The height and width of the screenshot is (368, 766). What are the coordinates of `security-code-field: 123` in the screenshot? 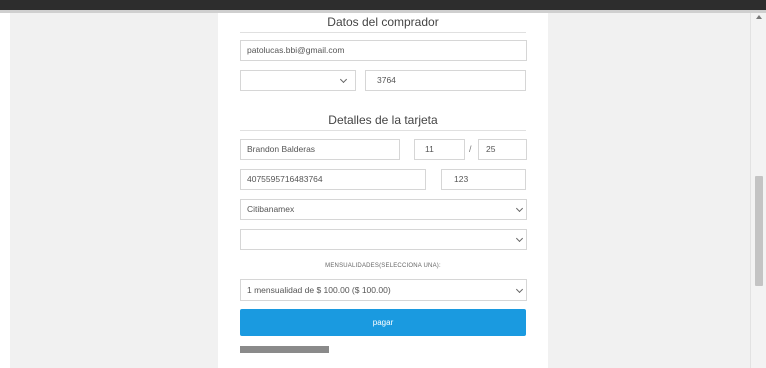 It's located at (483, 179).